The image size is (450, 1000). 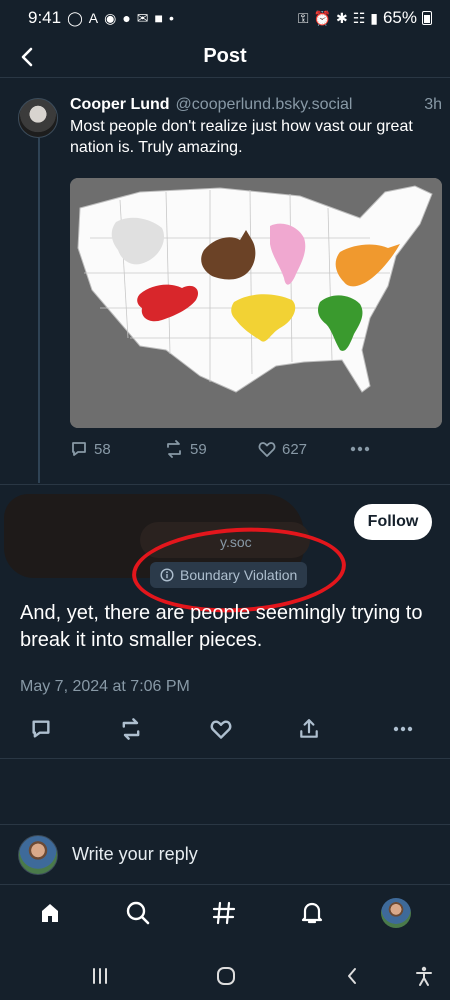 I want to click on reply-composer: Write your reply, so click(x=225, y=854).